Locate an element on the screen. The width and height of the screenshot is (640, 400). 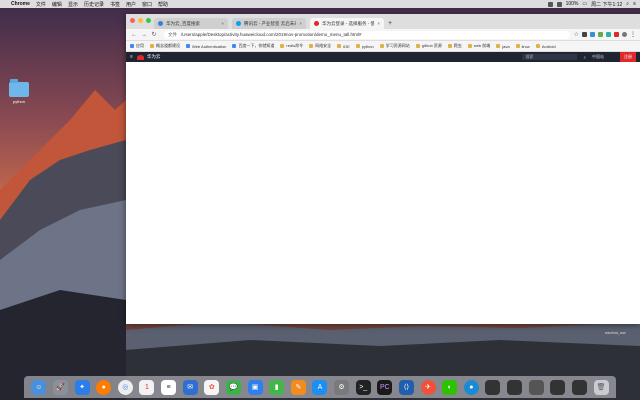
hamburger-menu-icon: ≡ is located at coordinates (131, 57).